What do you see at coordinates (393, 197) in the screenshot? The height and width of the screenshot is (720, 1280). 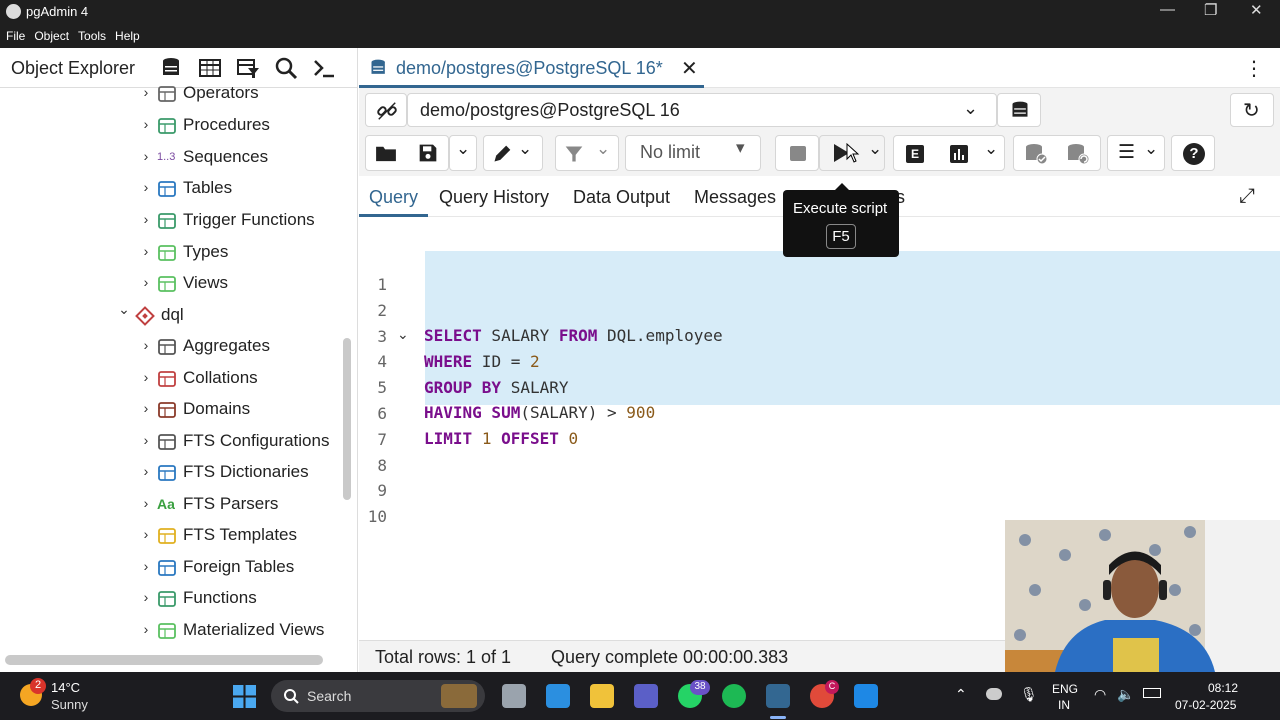 I see `tab-query: Query` at bounding box center [393, 197].